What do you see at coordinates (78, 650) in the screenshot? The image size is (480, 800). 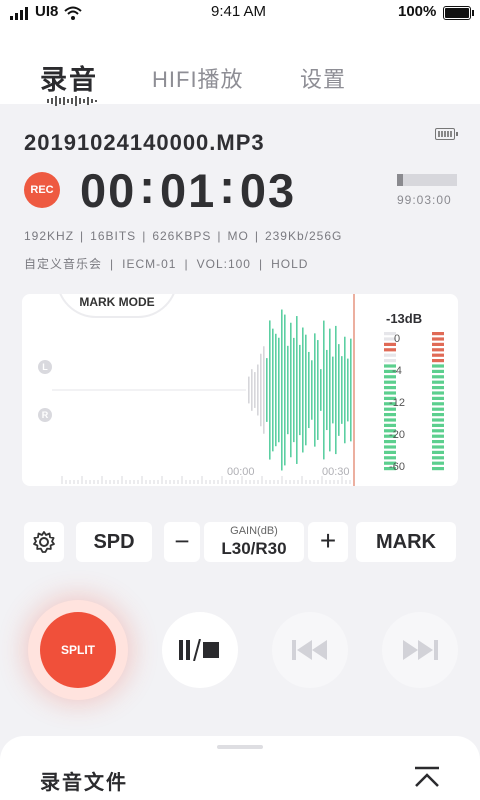 I see `split-button: SPLIT` at bounding box center [78, 650].